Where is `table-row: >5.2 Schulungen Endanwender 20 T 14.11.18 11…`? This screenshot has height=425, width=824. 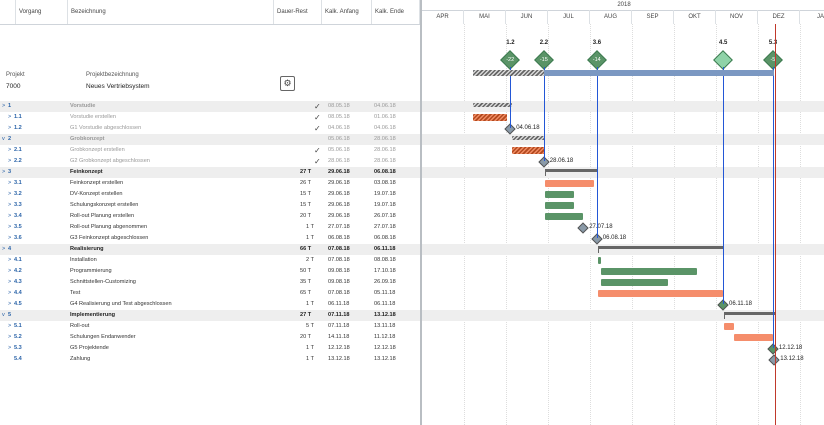 table-row: >5.2 Schulungen Endanwender 20 T 14.11.18 11… is located at coordinates (210, 337).